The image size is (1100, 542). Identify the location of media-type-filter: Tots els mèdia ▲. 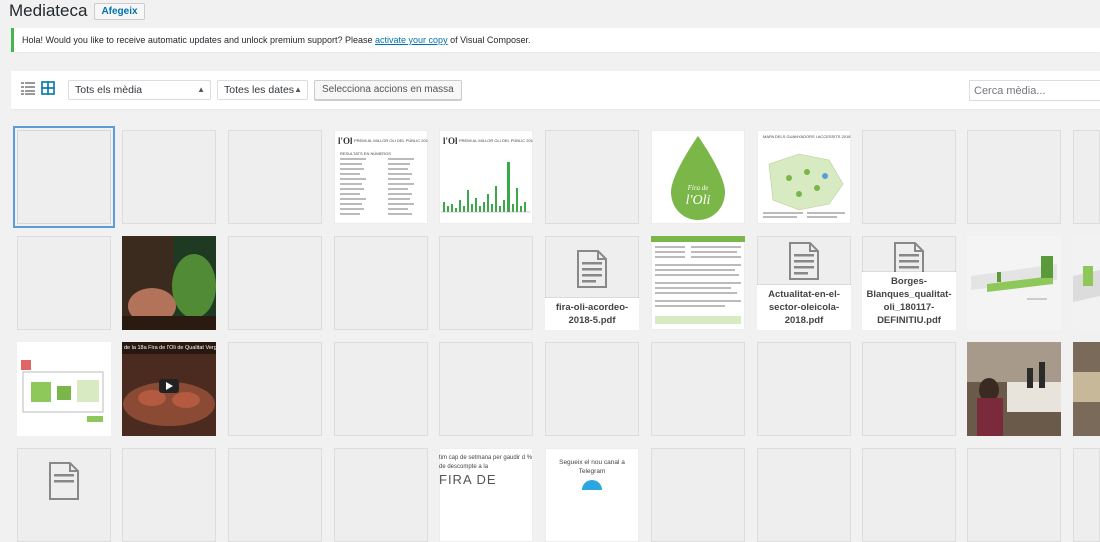
(139, 90).